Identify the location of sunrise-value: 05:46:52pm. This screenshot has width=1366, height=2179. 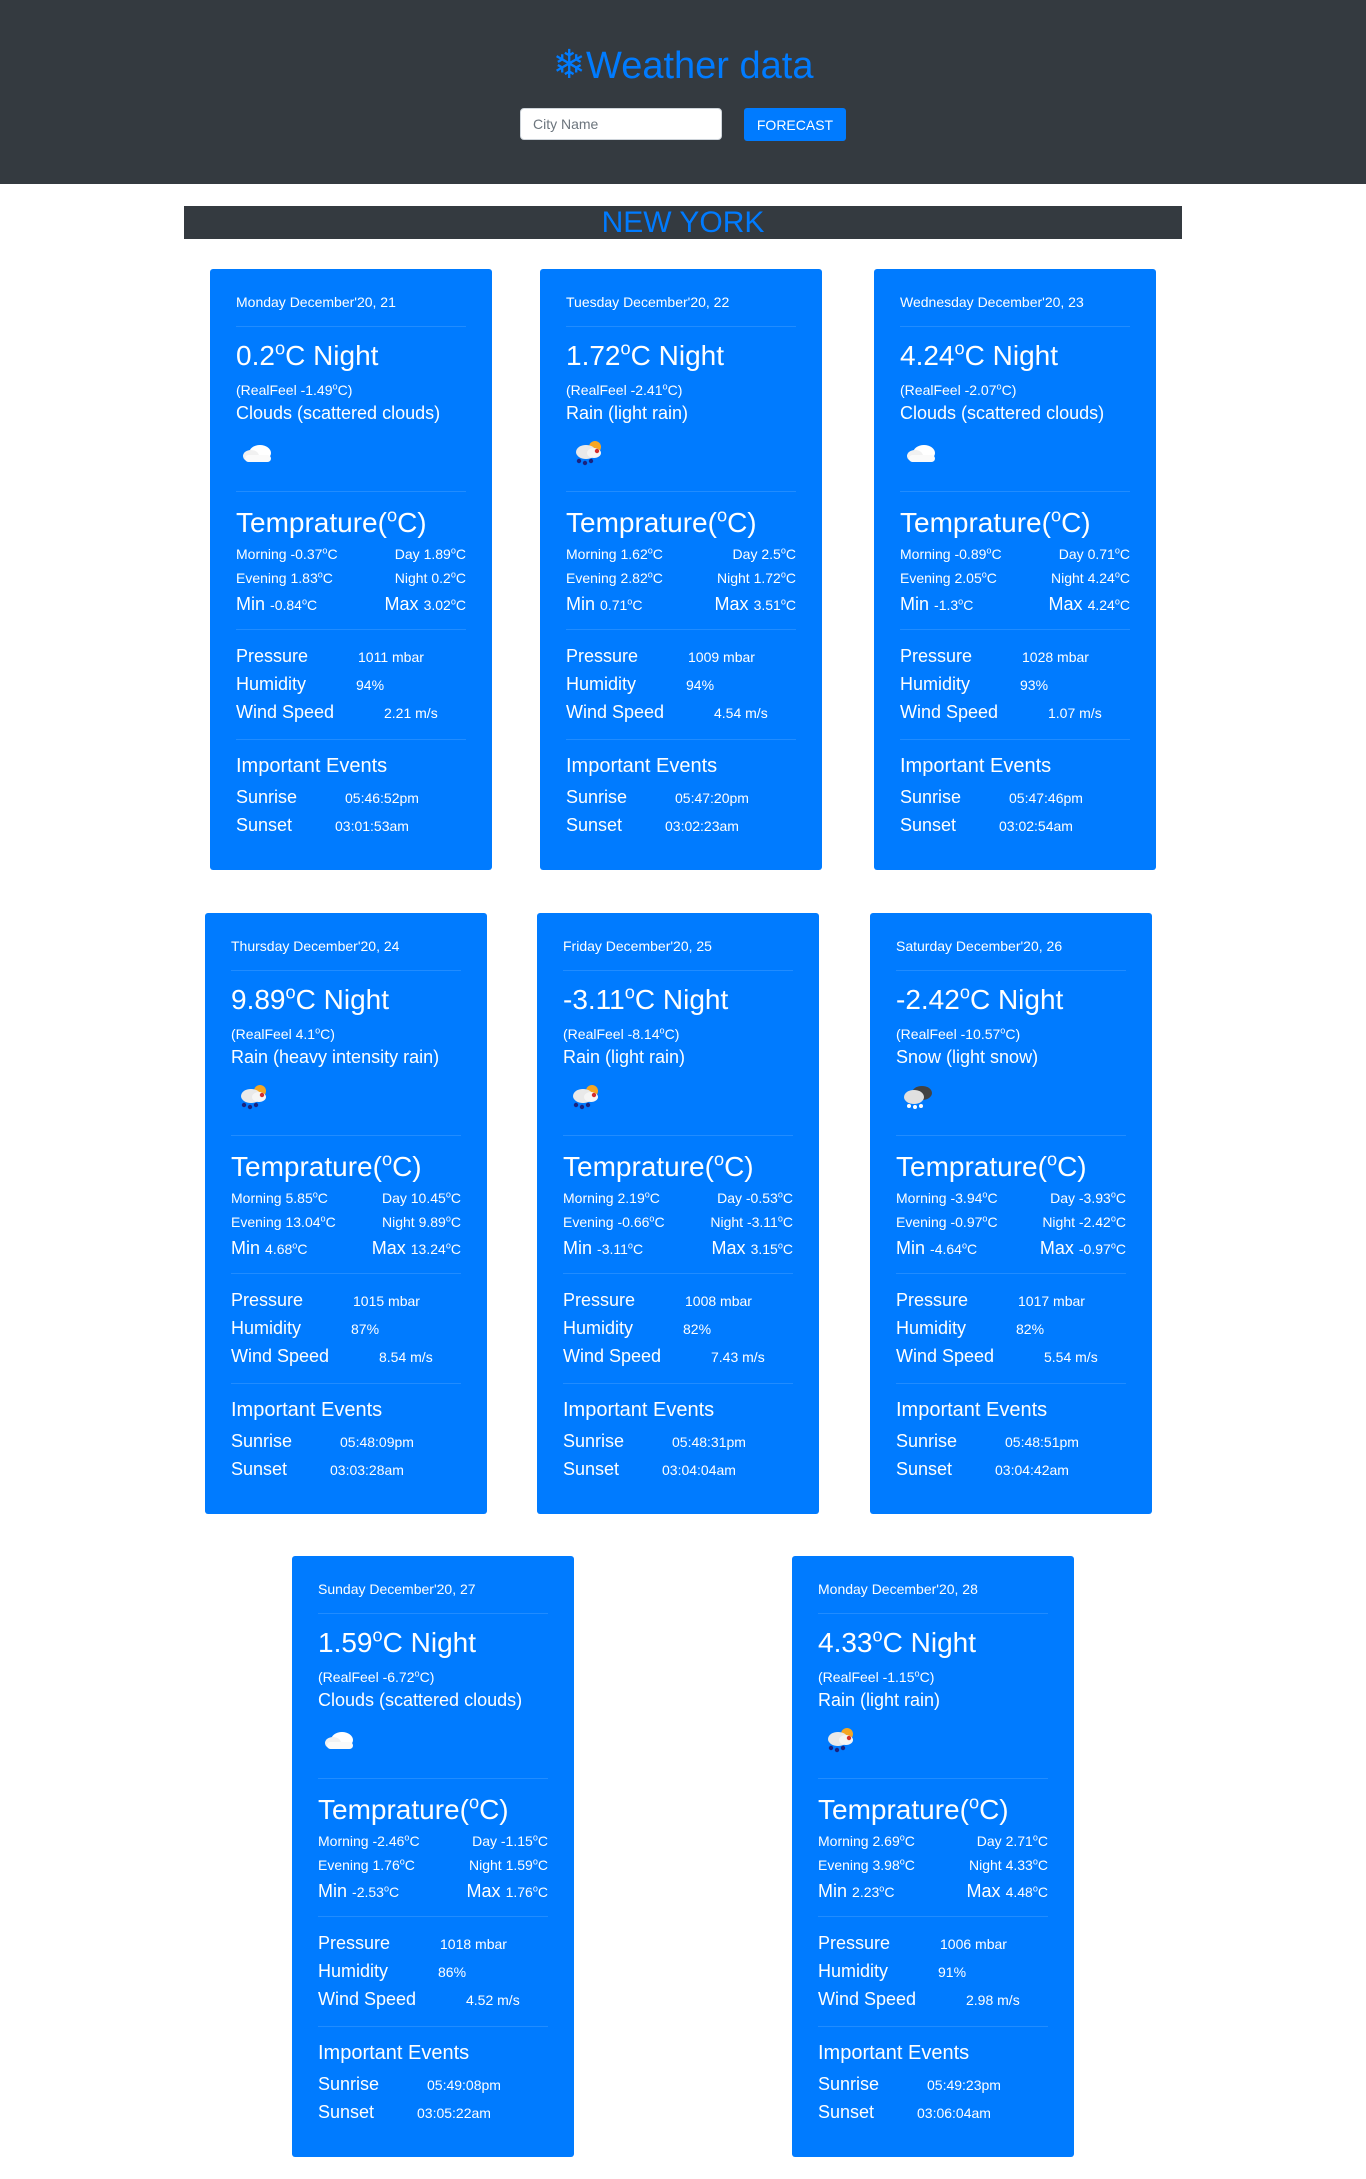
(382, 798).